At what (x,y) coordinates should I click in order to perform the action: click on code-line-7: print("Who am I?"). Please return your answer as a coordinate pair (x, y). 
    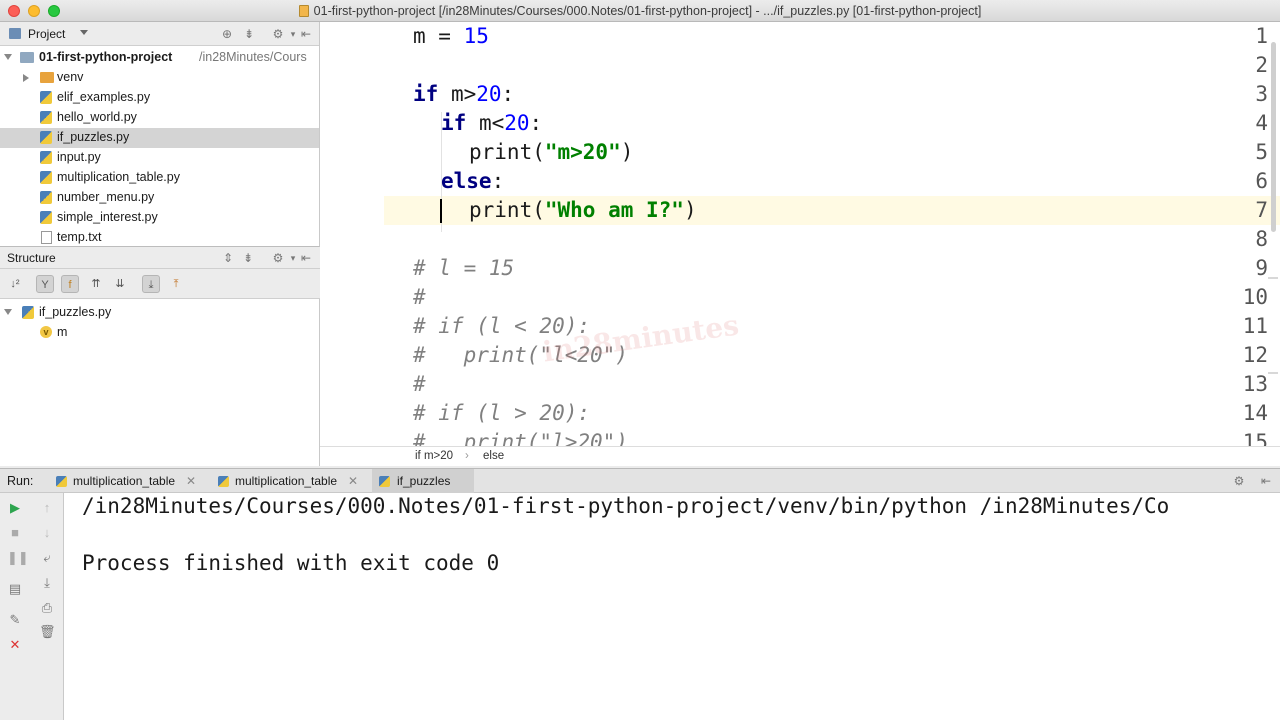
    Looking at the image, I should click on (583, 210).